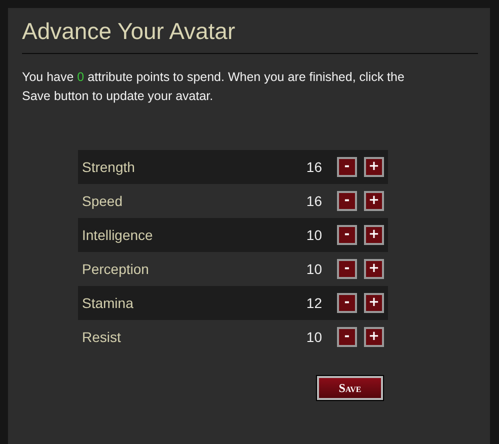  I want to click on attribute-name: Strength, so click(109, 167).